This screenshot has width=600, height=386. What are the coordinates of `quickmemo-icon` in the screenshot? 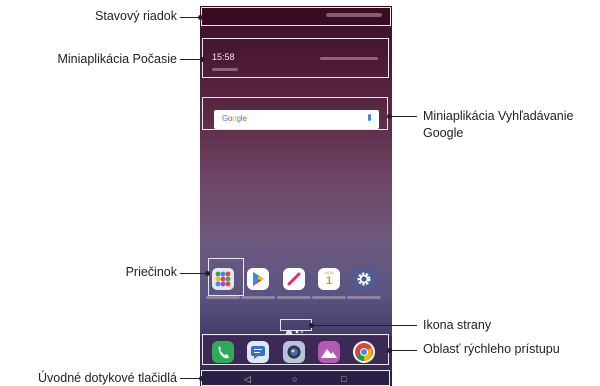 It's located at (294, 279).